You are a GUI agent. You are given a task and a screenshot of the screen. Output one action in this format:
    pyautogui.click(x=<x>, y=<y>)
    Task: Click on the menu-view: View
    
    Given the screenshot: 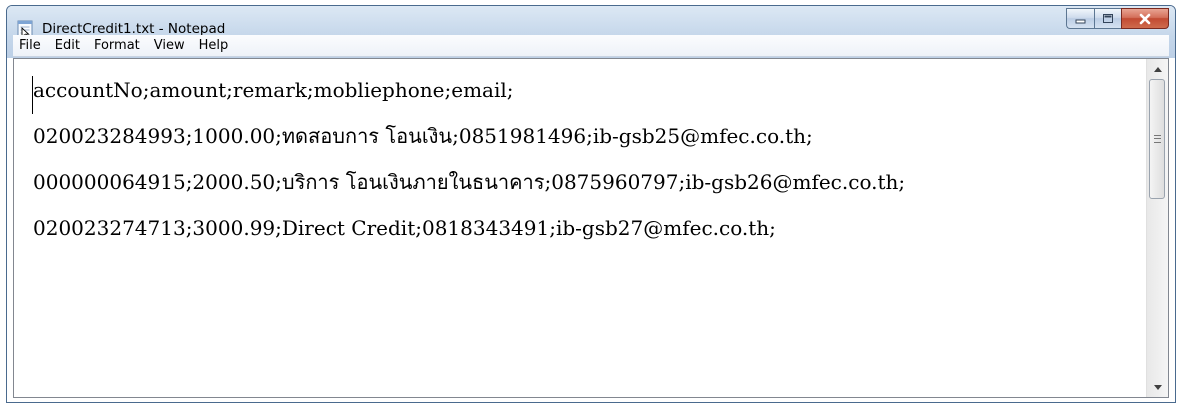 What is the action you would take?
    pyautogui.click(x=169, y=46)
    